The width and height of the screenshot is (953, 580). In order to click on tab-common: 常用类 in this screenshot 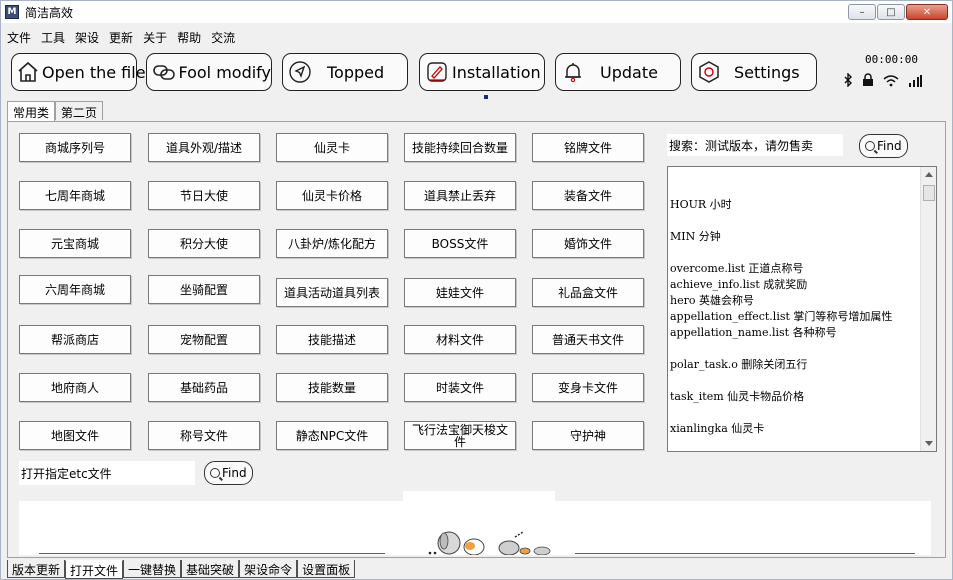, I will do `click(31, 111)`.